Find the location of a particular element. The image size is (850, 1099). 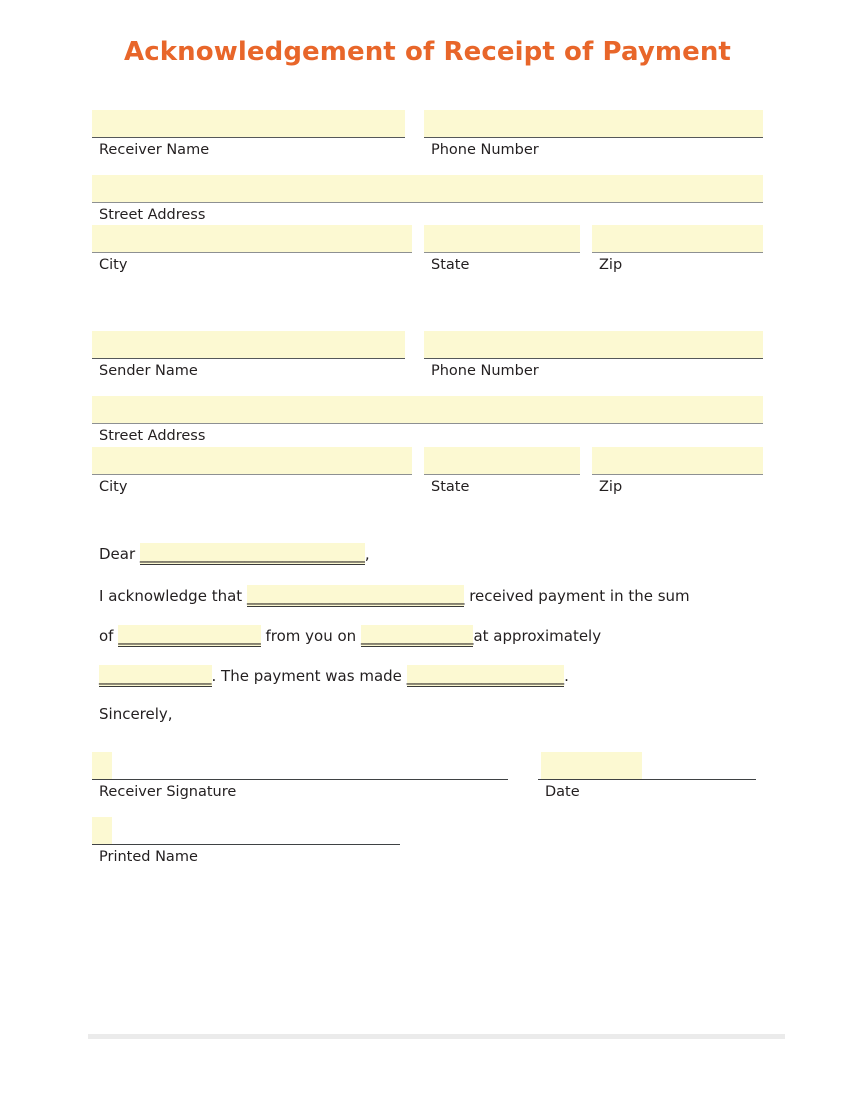

sender-phone-input is located at coordinates (593, 344).